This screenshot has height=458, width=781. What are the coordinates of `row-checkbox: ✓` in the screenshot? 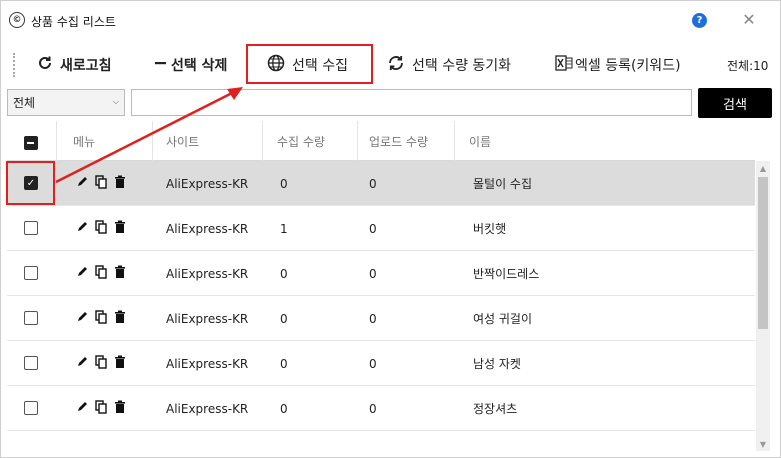 It's located at (31, 183).